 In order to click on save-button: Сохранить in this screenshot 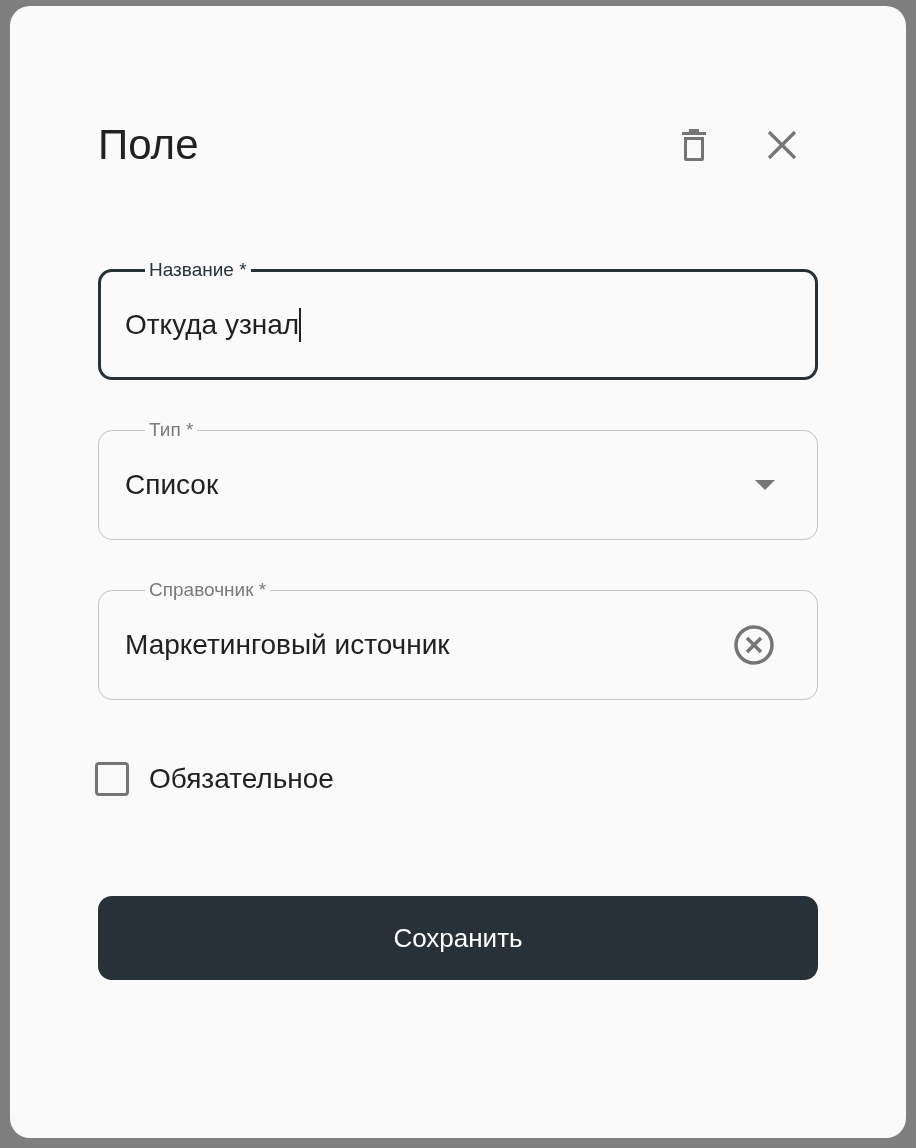, I will do `click(458, 938)`.